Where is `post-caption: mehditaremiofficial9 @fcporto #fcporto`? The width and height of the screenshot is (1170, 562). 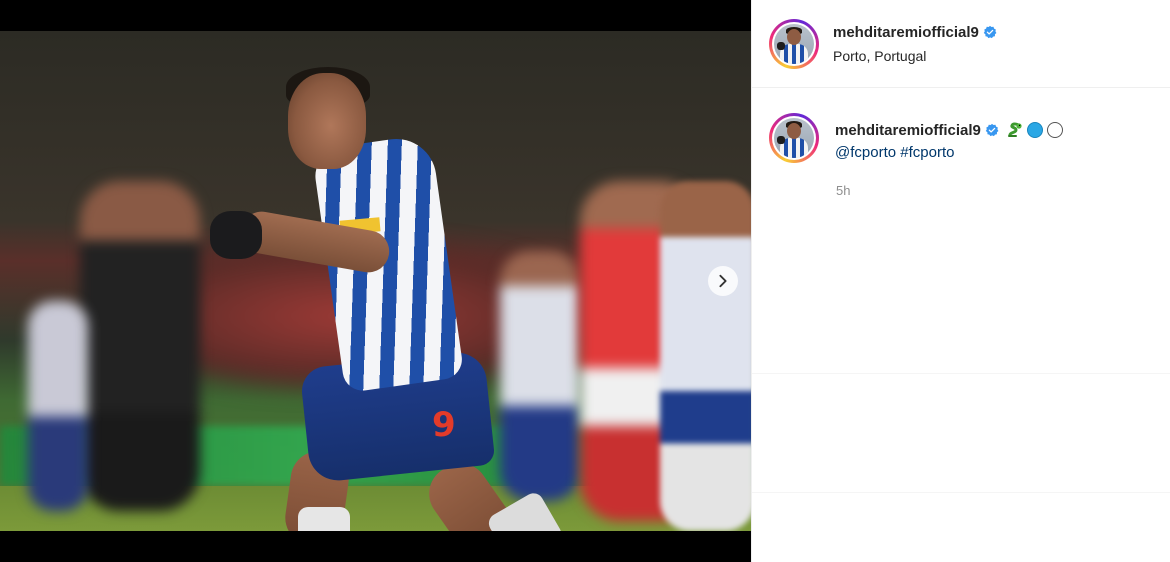 post-caption: mehditaremiofficial9 @fcporto #fcporto is located at coordinates (995, 142).